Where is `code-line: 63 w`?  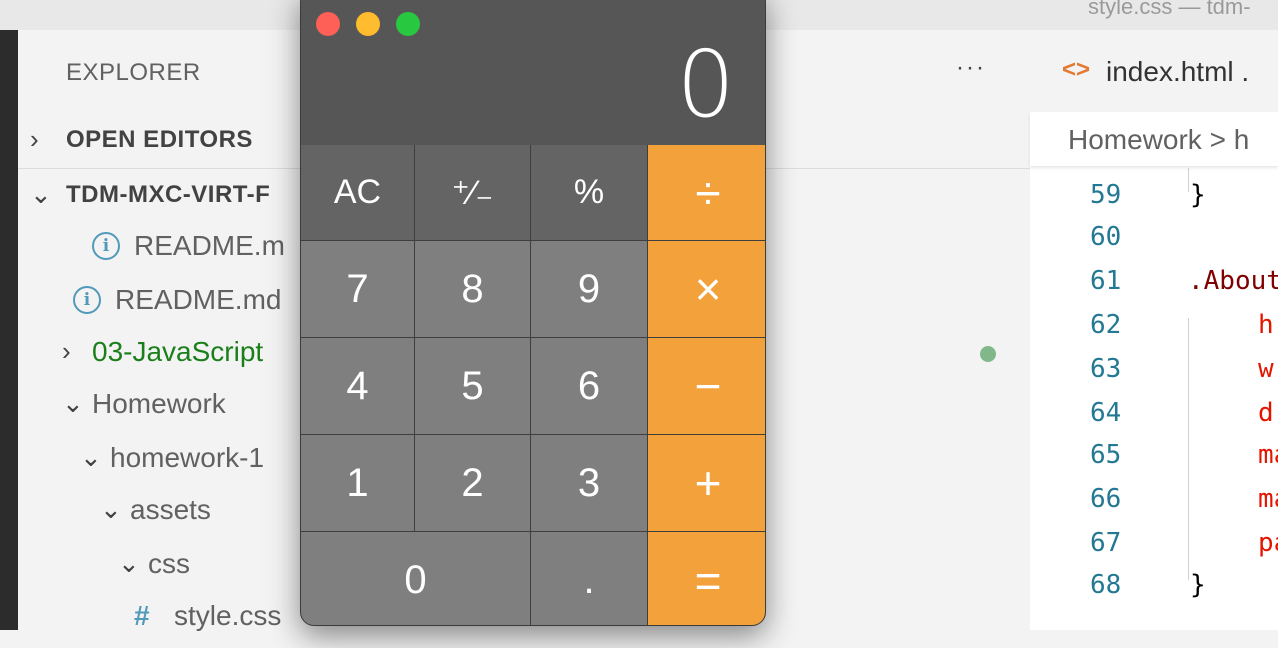 code-line: 63 w is located at coordinates (1154, 374).